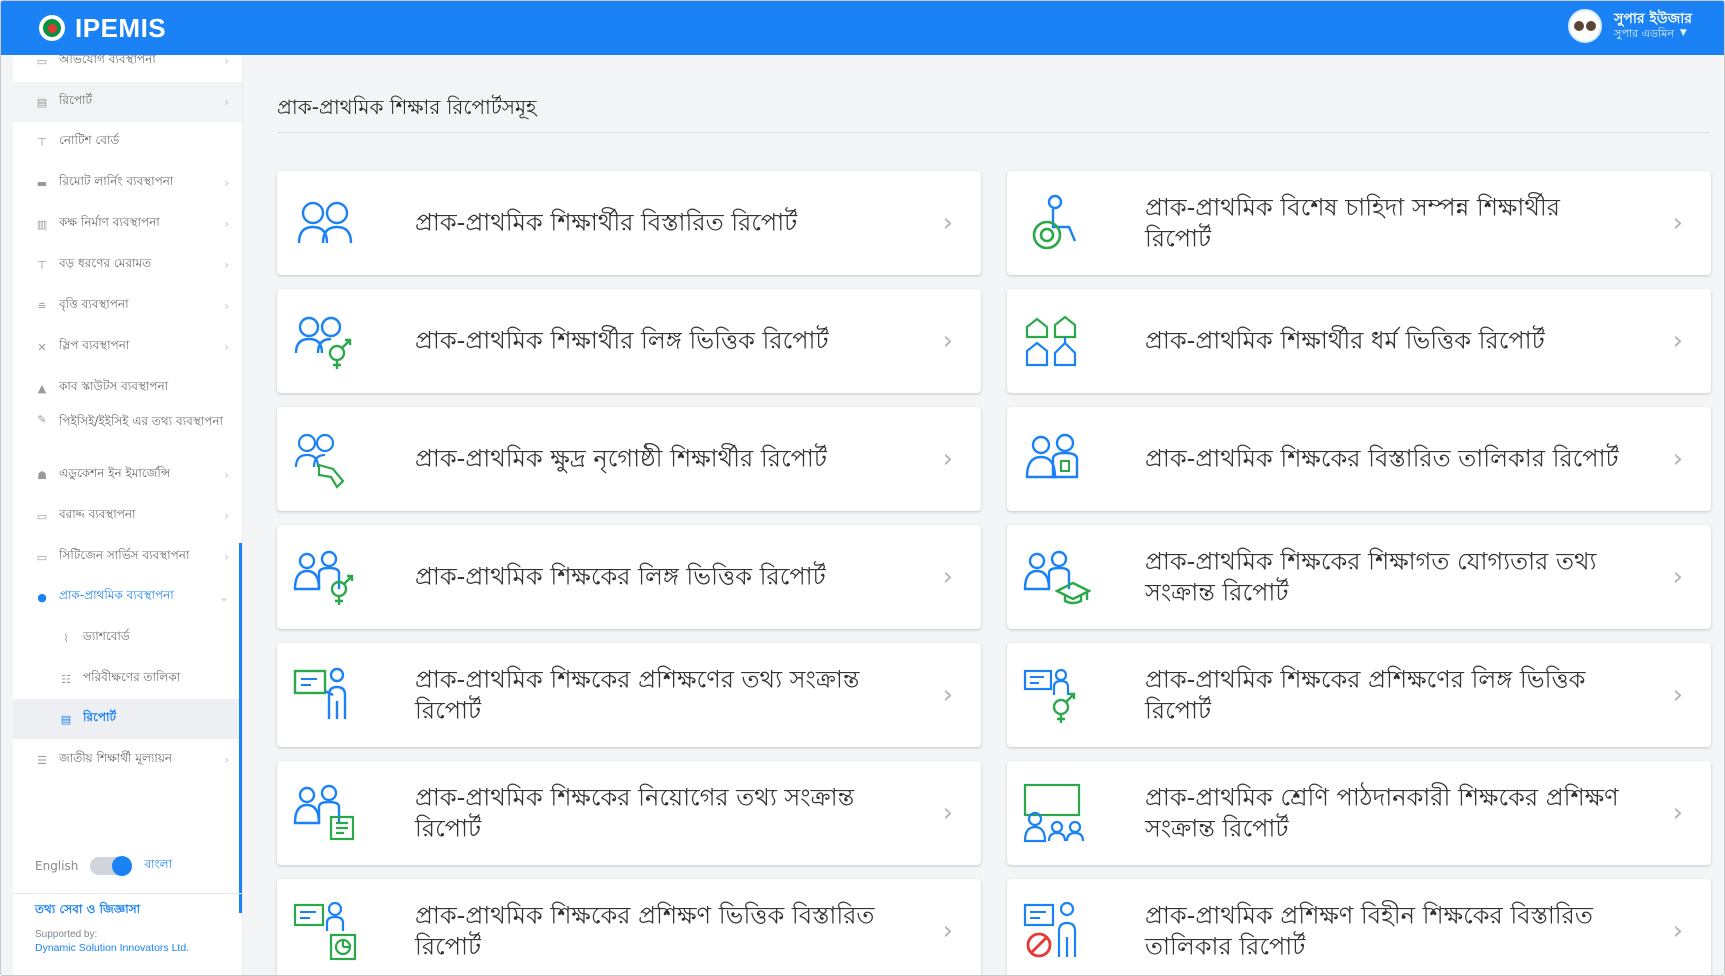  What do you see at coordinates (127, 347) in the screenshot?
I see `sidebar-item-slip: ✕ স্লিপ ব্যবস্থাপনা ›` at bounding box center [127, 347].